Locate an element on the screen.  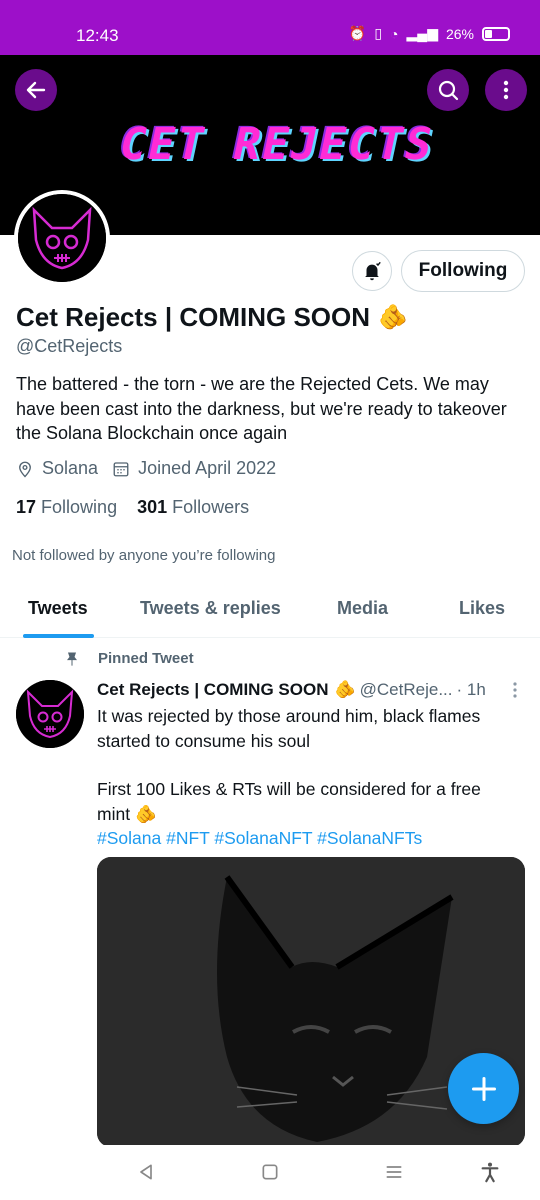
following-count-link: 17 Following is located at coordinates (66, 507).